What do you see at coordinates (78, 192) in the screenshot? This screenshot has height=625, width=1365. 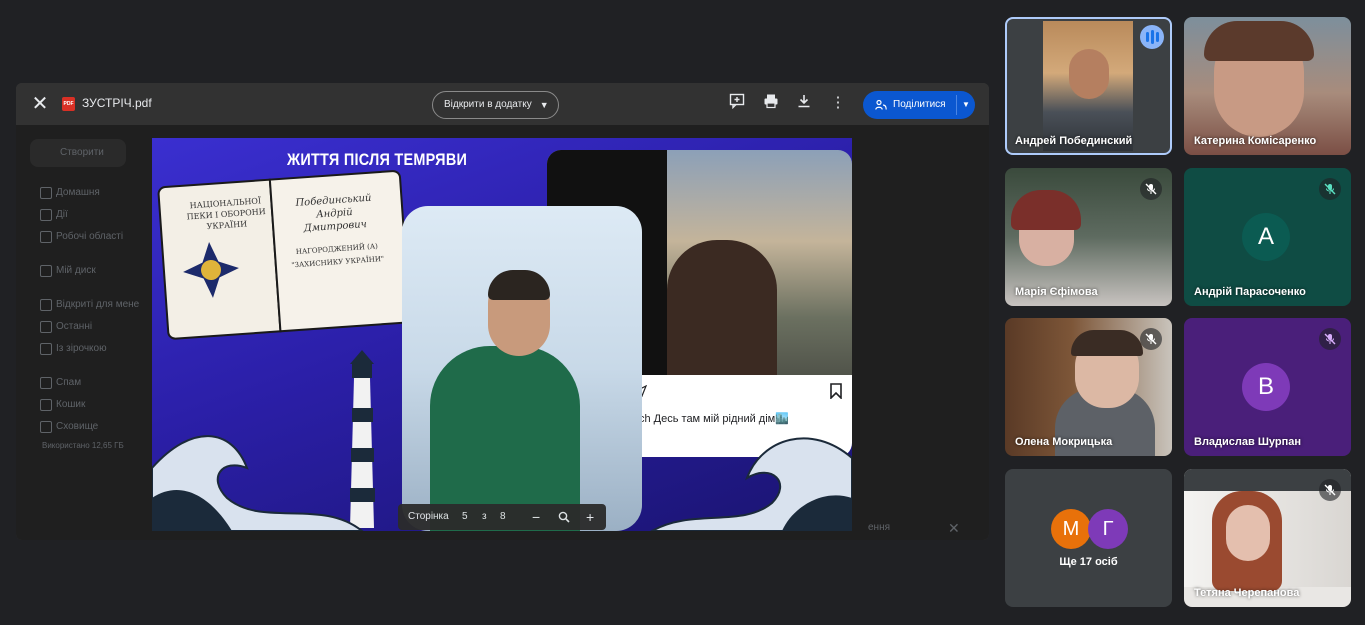 I see `drive-item: Домашня` at bounding box center [78, 192].